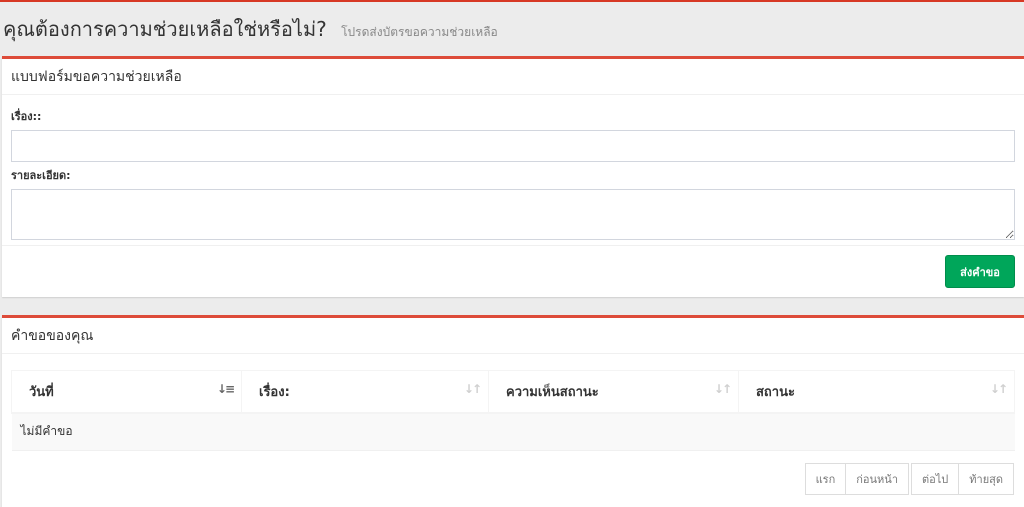  What do you see at coordinates (513, 77) in the screenshot?
I see `support-form-header: แบบฟอร์มขอความช่วยเหลือ` at bounding box center [513, 77].